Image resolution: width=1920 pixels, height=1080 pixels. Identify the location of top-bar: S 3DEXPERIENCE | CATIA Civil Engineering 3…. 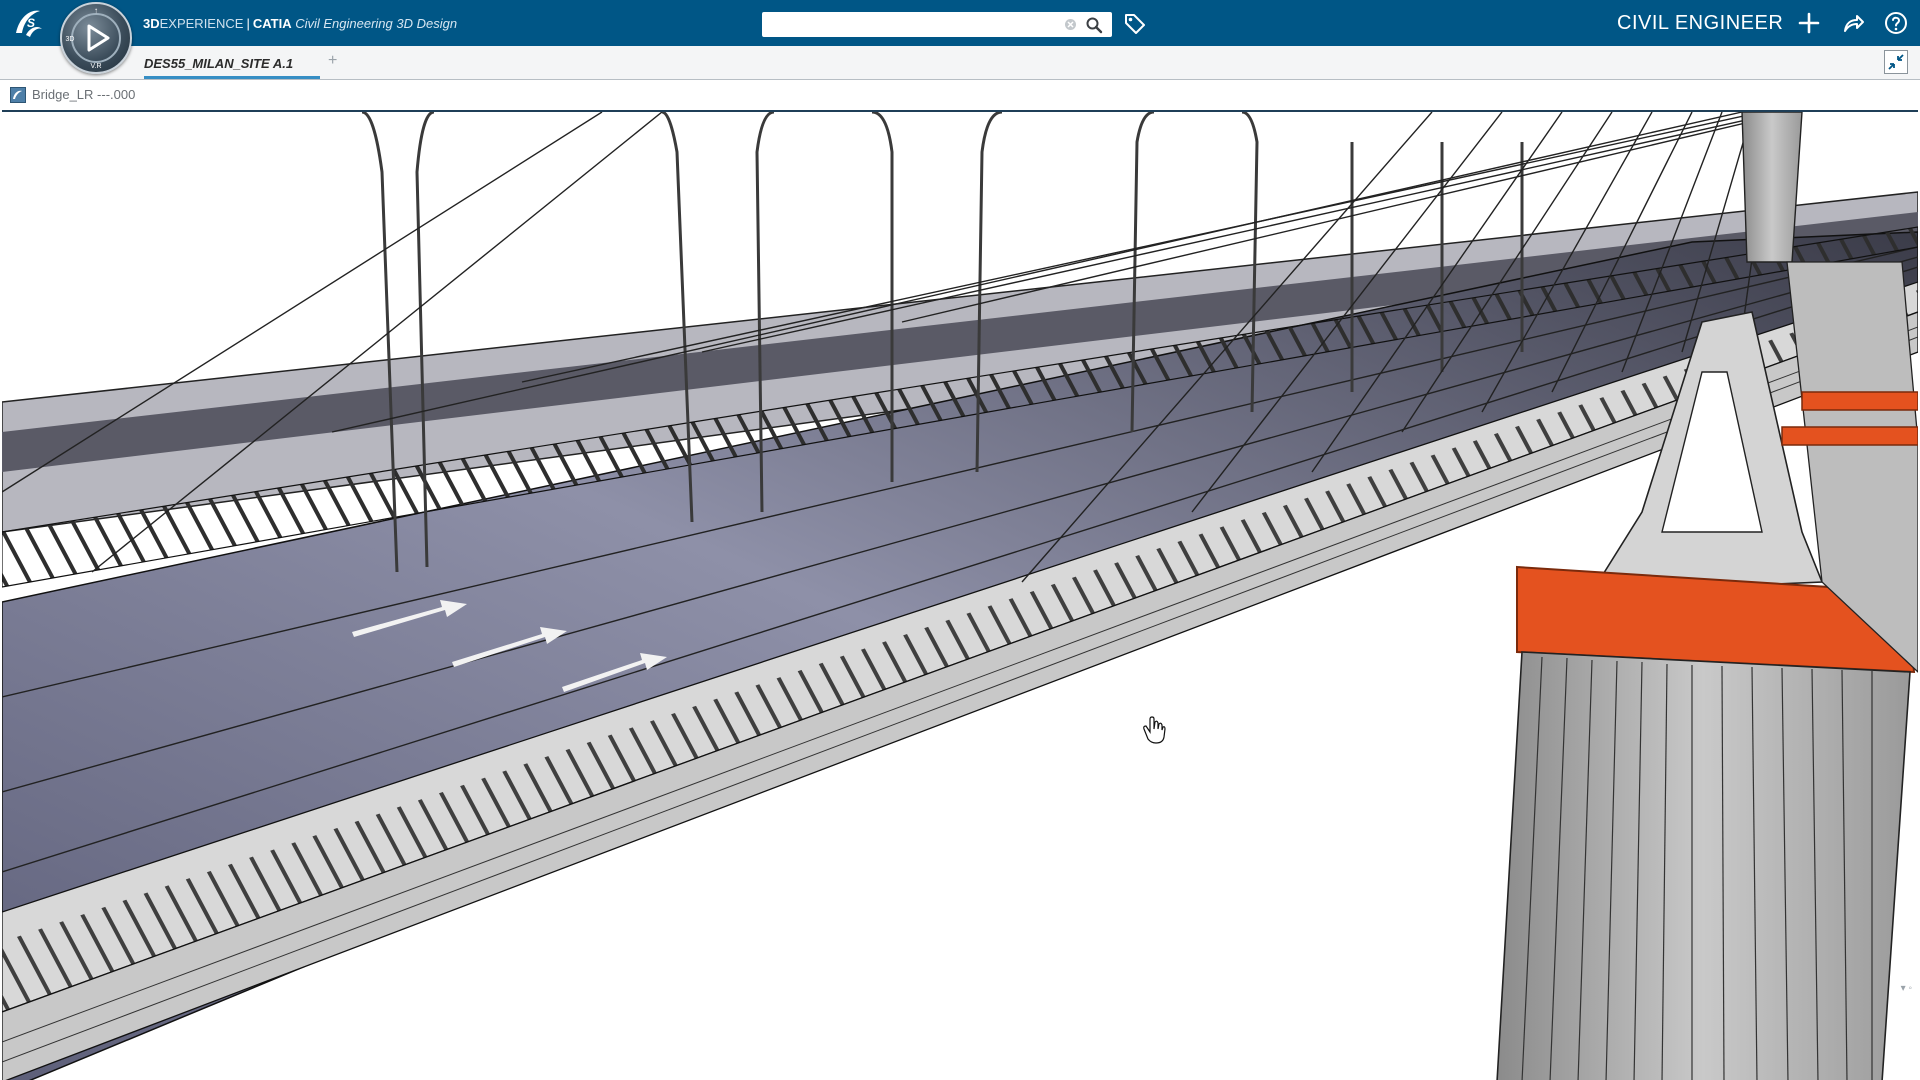
(960, 23).